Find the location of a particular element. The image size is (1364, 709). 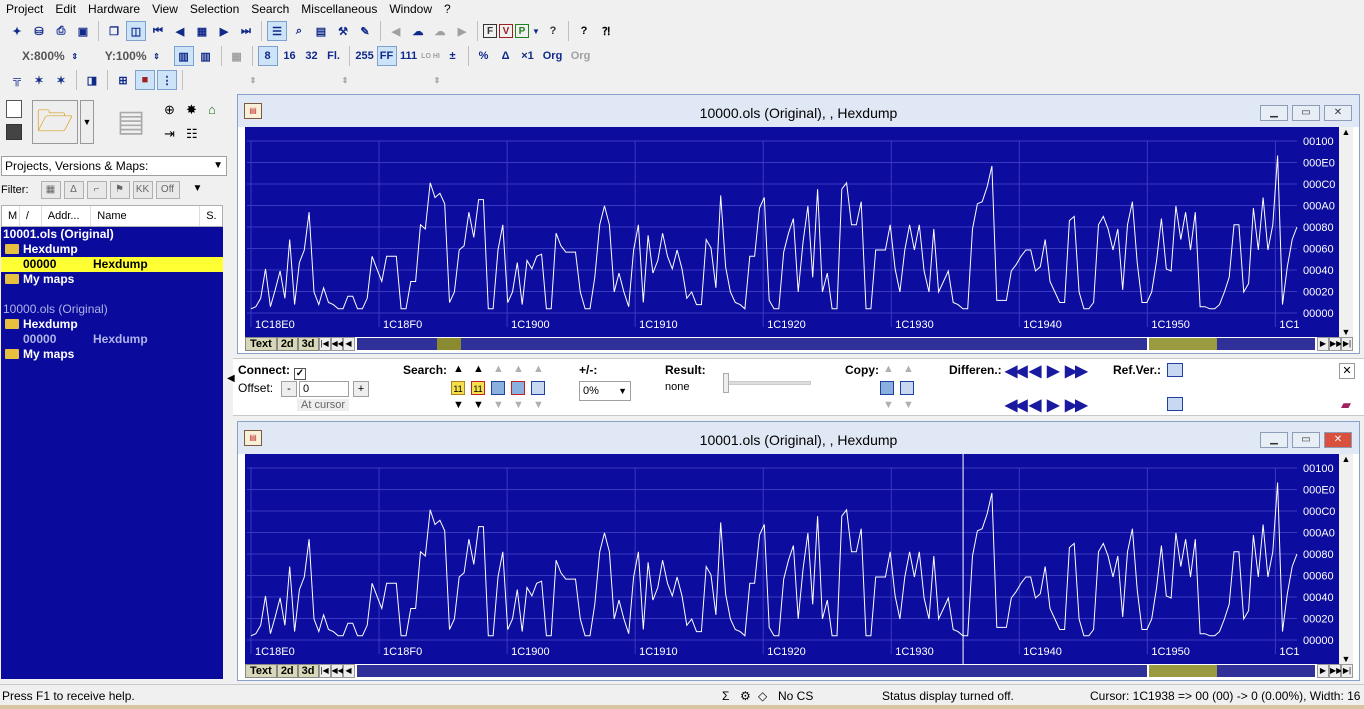

layout-icon: ⊞ is located at coordinates (123, 80).